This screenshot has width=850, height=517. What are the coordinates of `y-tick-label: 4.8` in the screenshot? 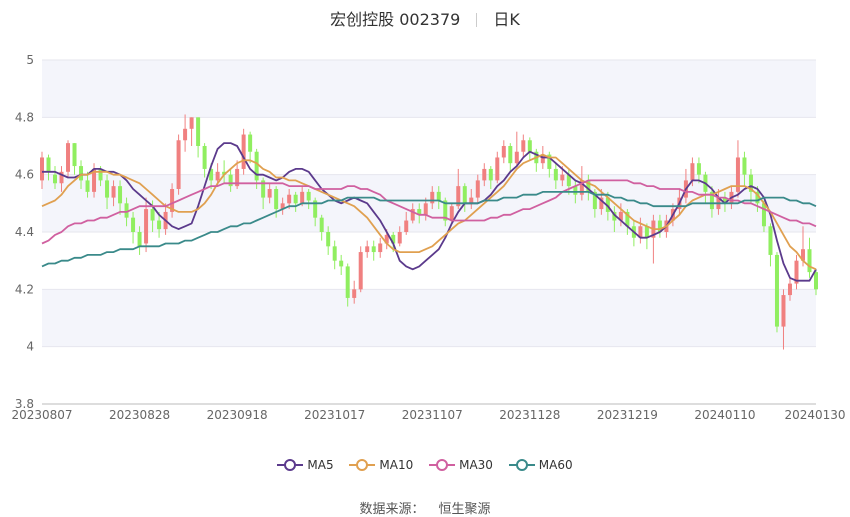 It's located at (24, 117).